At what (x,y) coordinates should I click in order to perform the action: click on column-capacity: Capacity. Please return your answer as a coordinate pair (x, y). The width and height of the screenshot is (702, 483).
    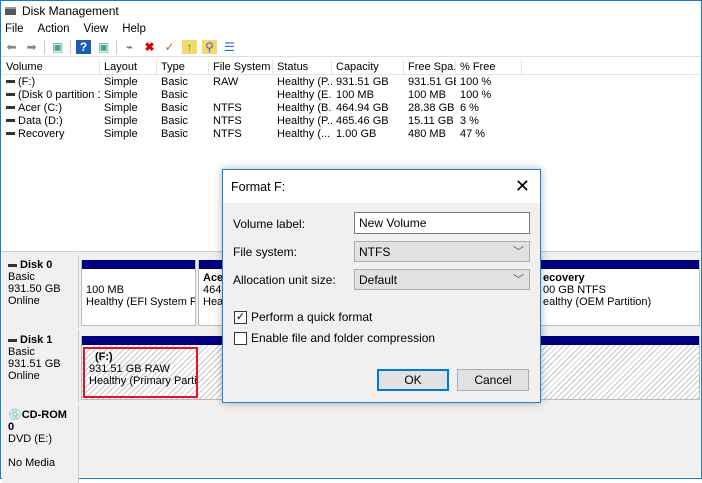
    Looking at the image, I should click on (368, 67).